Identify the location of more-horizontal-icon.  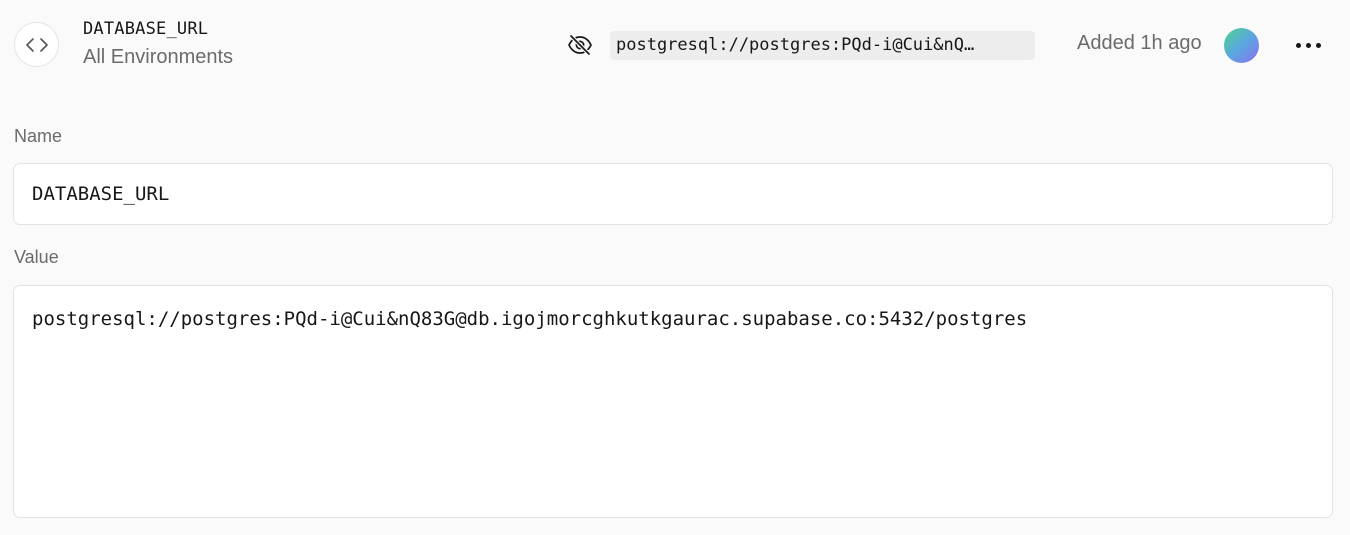
(1298, 45).